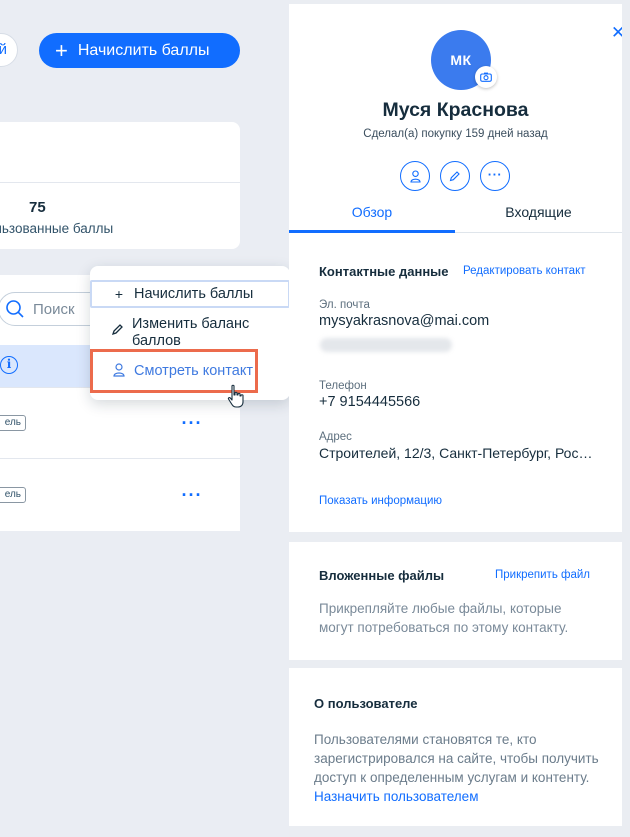 This screenshot has height=837, width=630. Describe the element at coordinates (455, 110) in the screenshot. I see `contact-name: Муся Краснова` at that location.